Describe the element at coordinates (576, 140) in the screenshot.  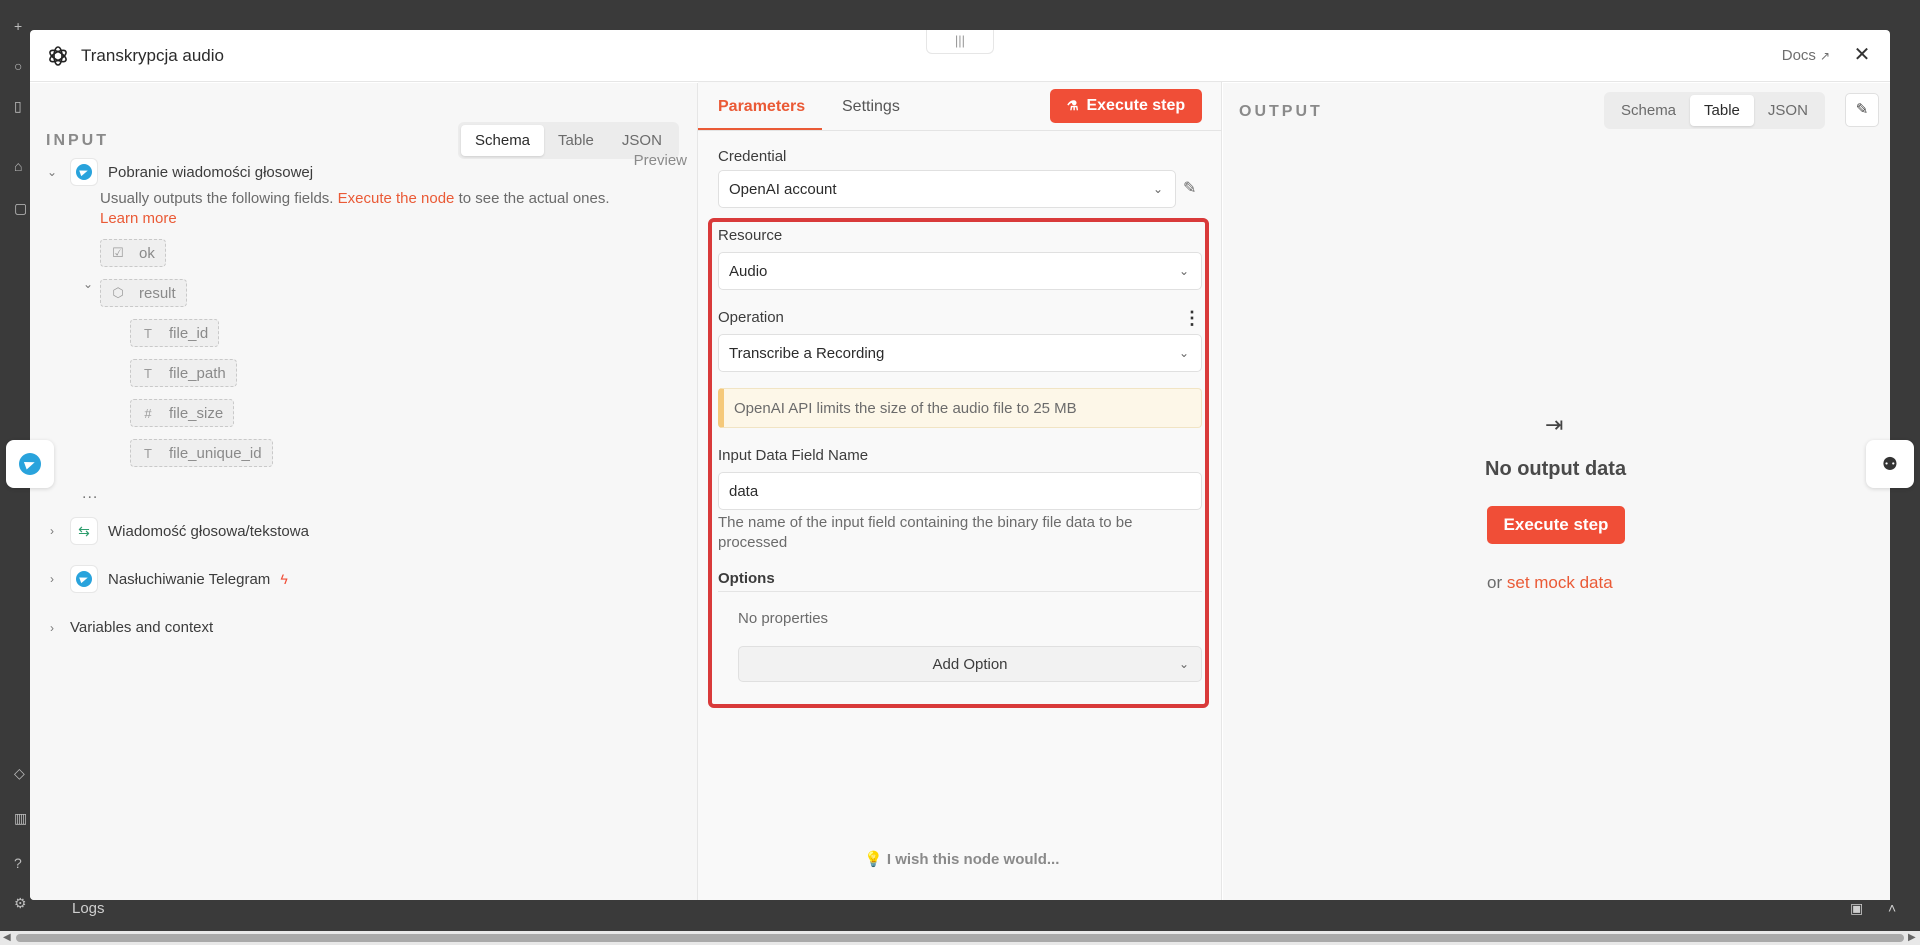
I see `input-view-table: Table` at that location.